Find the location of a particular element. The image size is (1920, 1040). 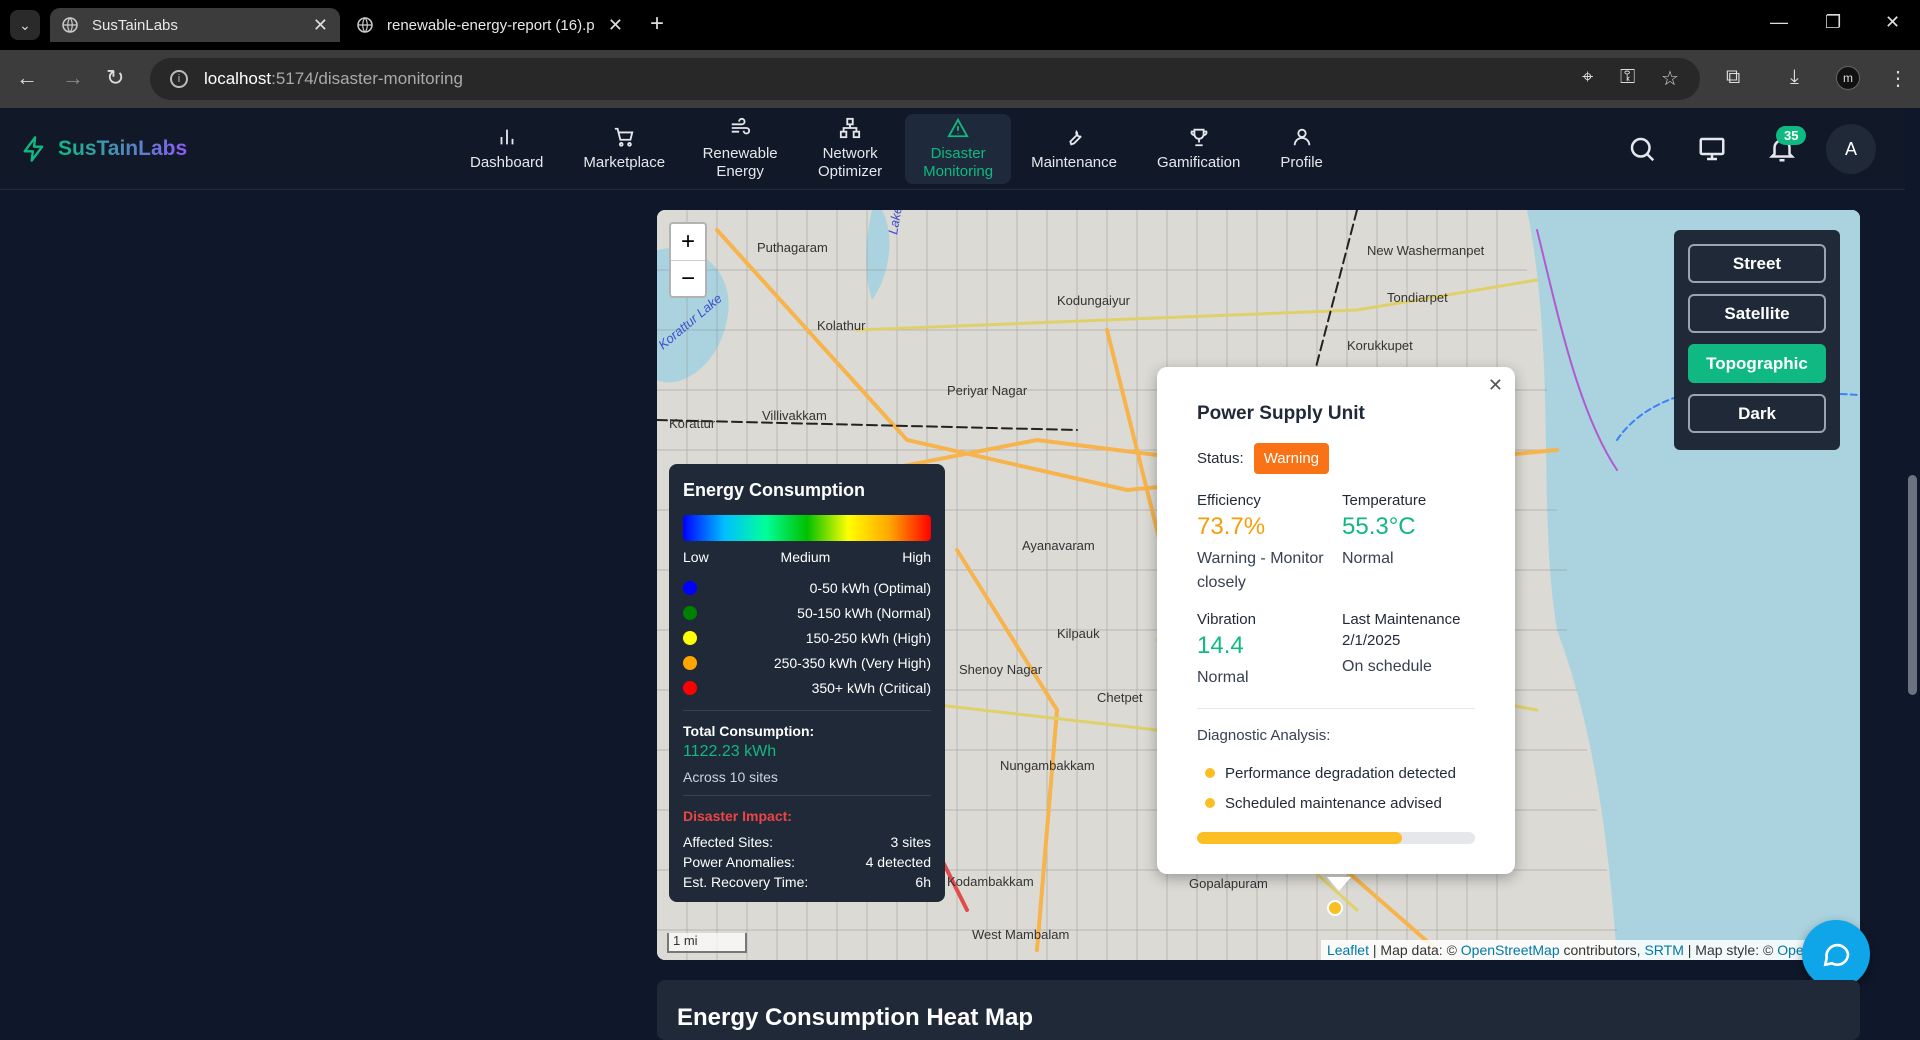

minimize-icon: — is located at coordinates (1779, 22).